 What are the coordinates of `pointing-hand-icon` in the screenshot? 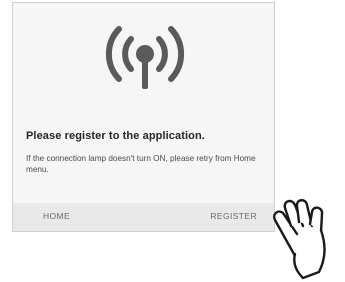 It's located at (299, 239).